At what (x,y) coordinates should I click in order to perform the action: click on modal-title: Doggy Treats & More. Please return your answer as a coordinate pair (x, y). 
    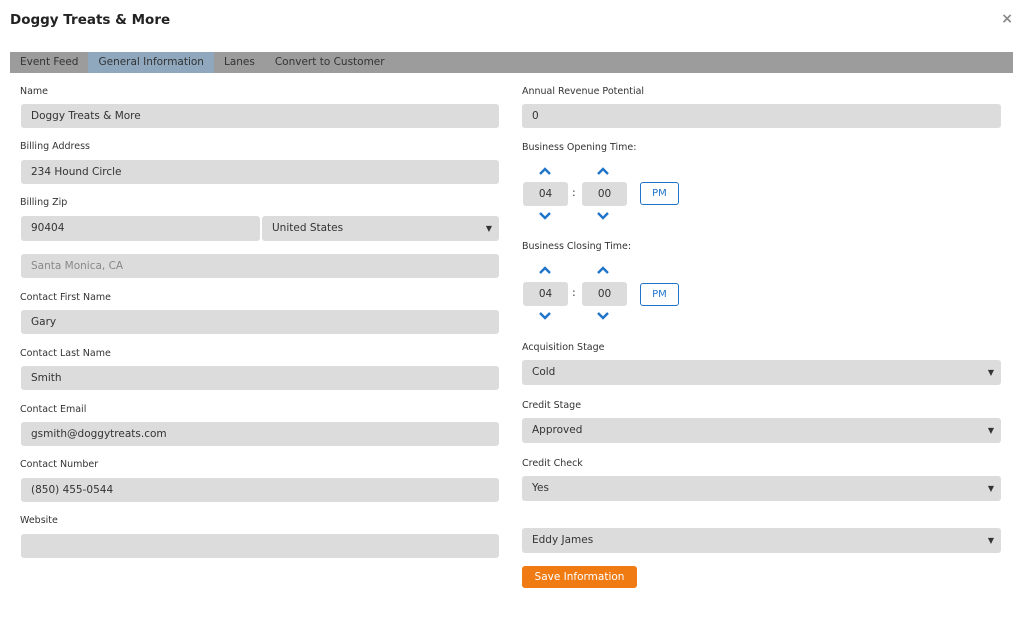
    Looking at the image, I should click on (90, 20).